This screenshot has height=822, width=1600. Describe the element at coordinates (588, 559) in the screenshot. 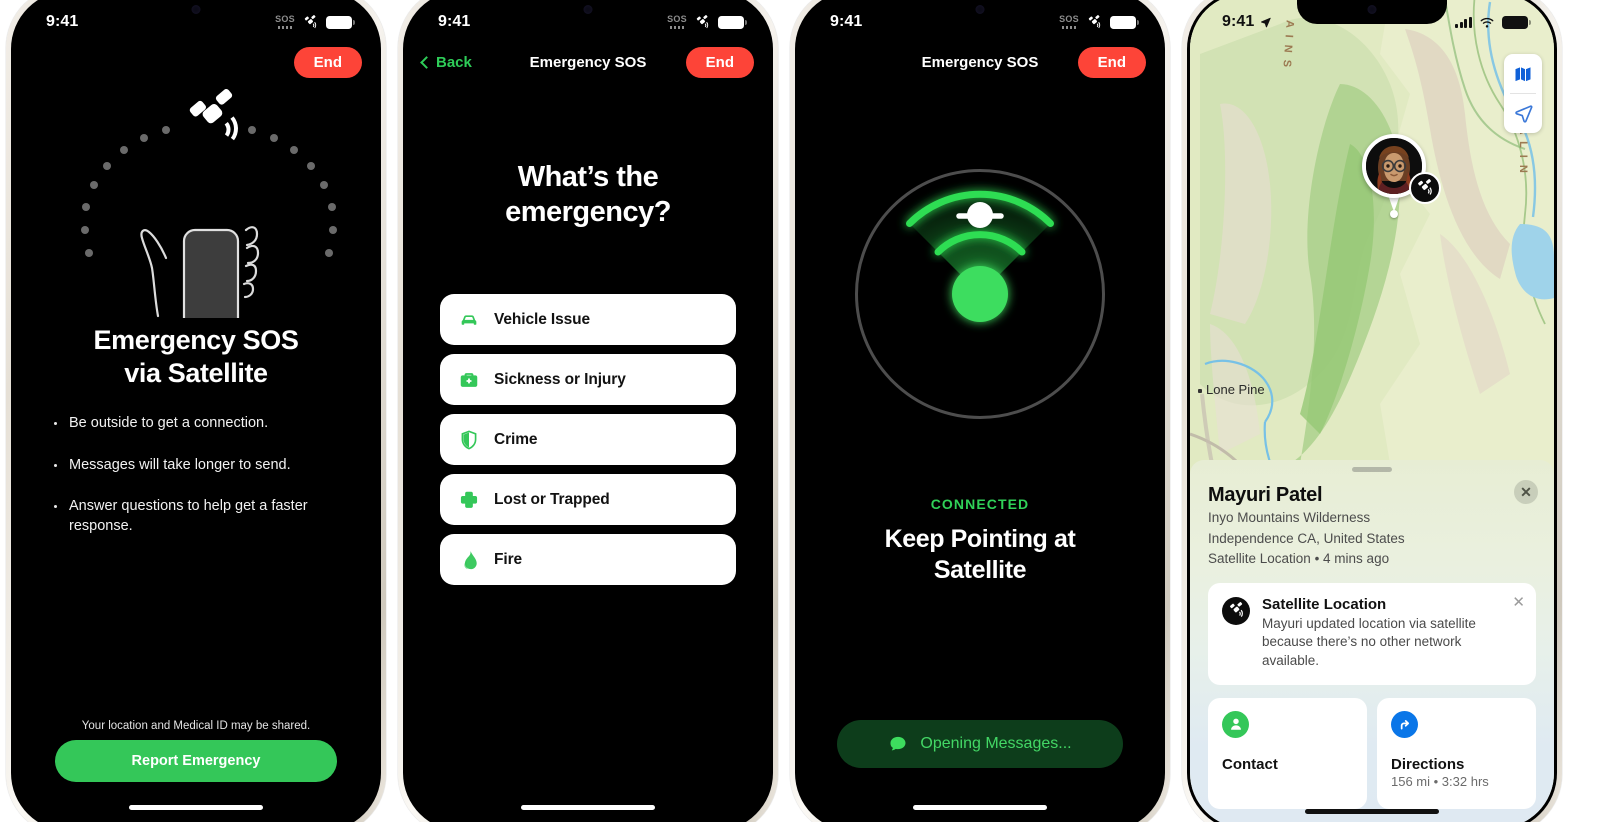

I see `option-fire: Fire` at that location.